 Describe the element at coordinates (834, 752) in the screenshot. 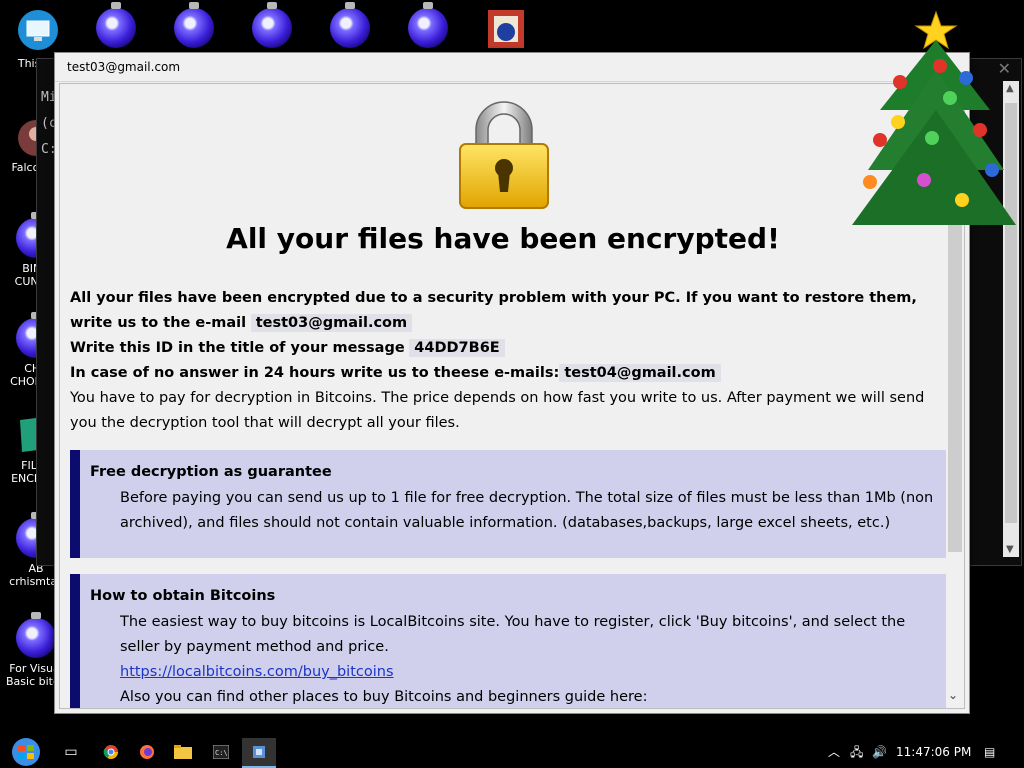

I see `chevron-up-icon: ︿` at that location.